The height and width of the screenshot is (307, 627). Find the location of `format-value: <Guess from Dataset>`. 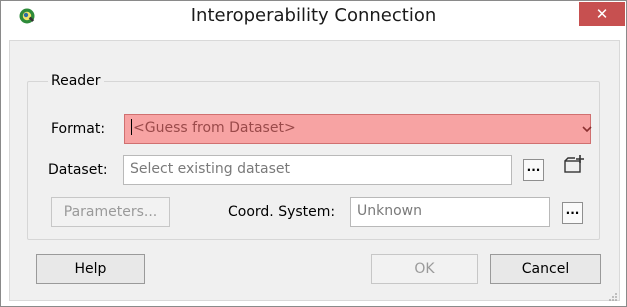

format-value: <Guess from Dataset> is located at coordinates (214, 128).